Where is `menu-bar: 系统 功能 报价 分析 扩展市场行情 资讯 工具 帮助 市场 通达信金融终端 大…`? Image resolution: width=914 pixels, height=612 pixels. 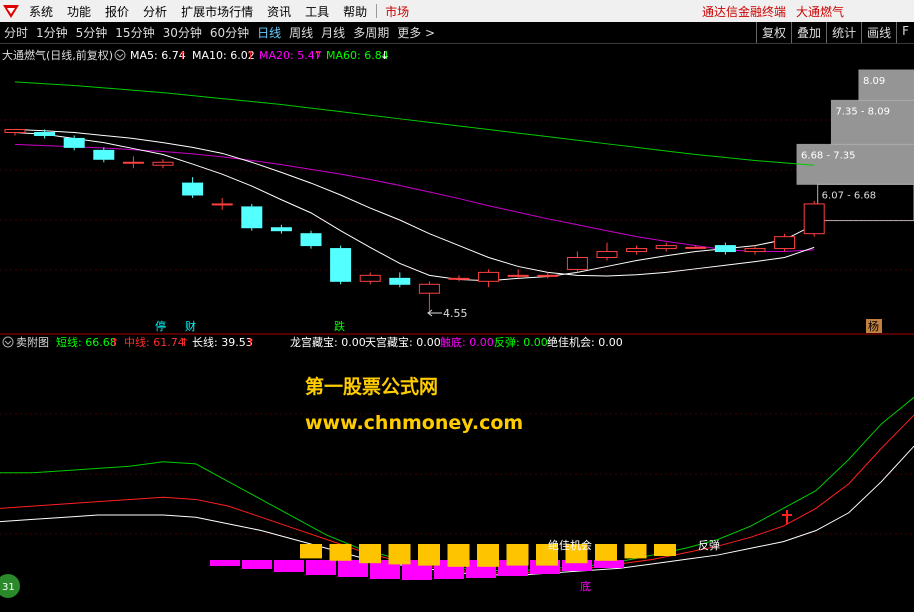 menu-bar: 系统 功能 报价 分析 扩展市场行情 资讯 工具 帮助 市场 通达信金融终端 大… is located at coordinates (457, 11).